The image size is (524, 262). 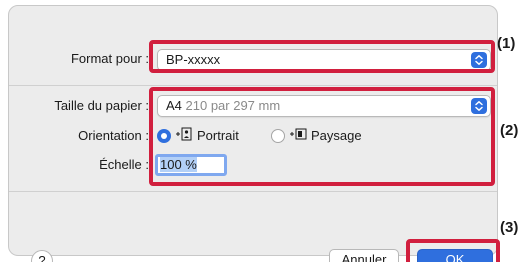 What do you see at coordinates (113, 135) in the screenshot?
I see `orientation-label: Orientation :` at bounding box center [113, 135].